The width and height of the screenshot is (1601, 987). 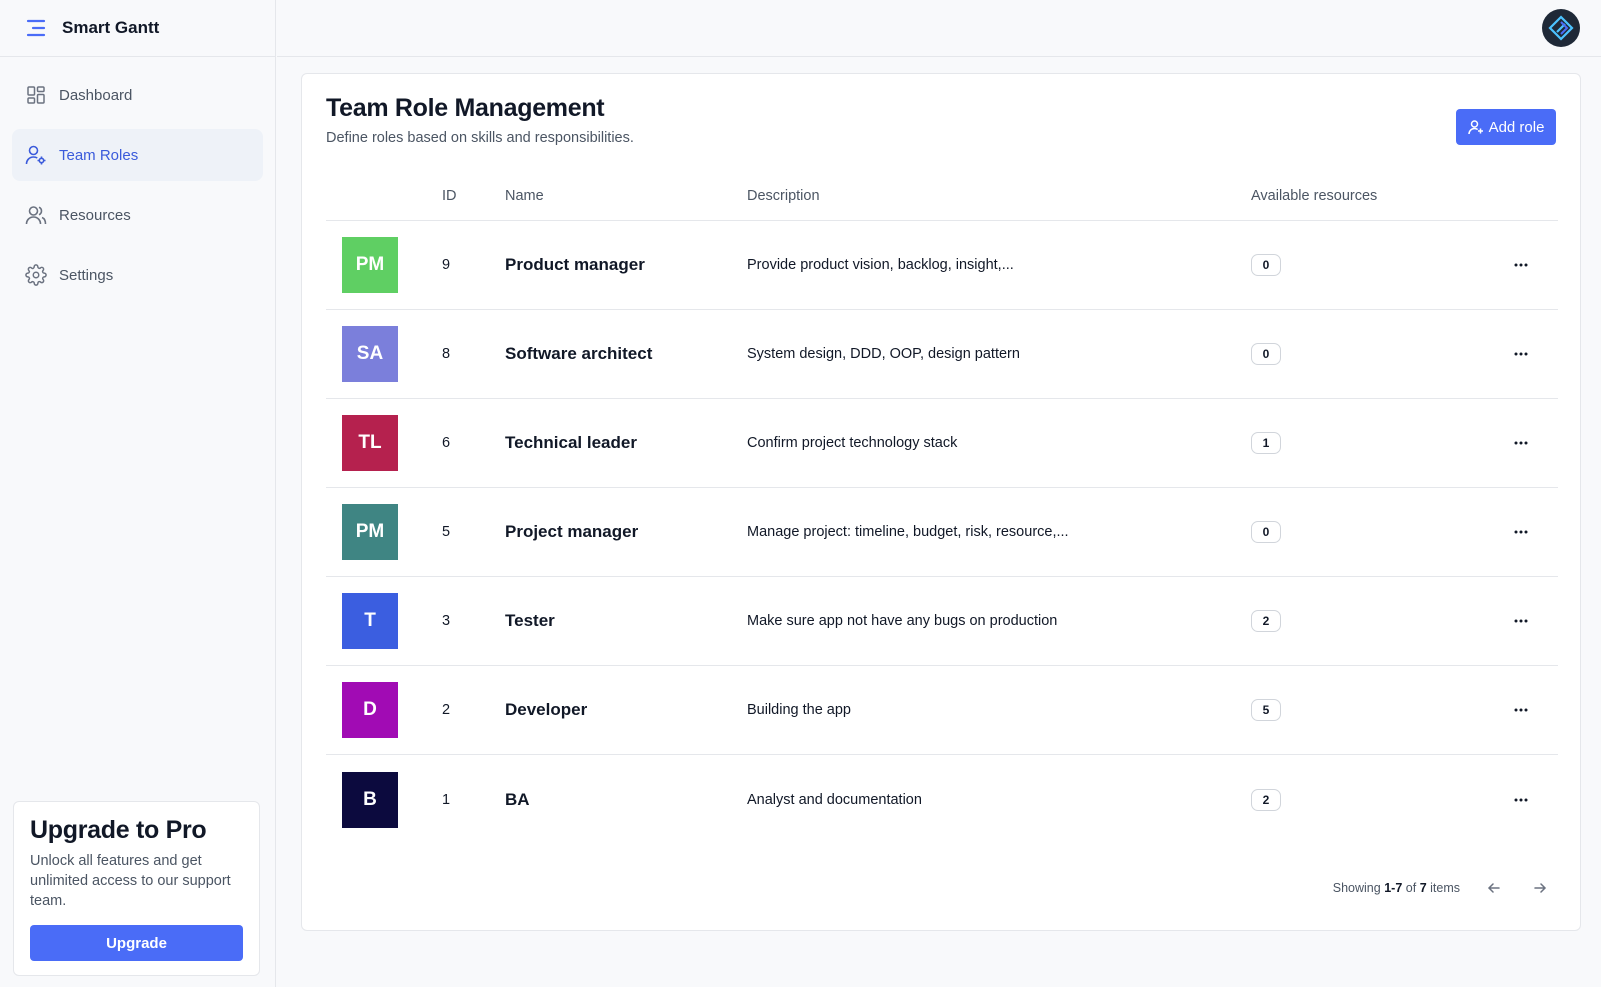 What do you see at coordinates (137, 215) in the screenshot?
I see `sidebar-item-resources: Resources` at bounding box center [137, 215].